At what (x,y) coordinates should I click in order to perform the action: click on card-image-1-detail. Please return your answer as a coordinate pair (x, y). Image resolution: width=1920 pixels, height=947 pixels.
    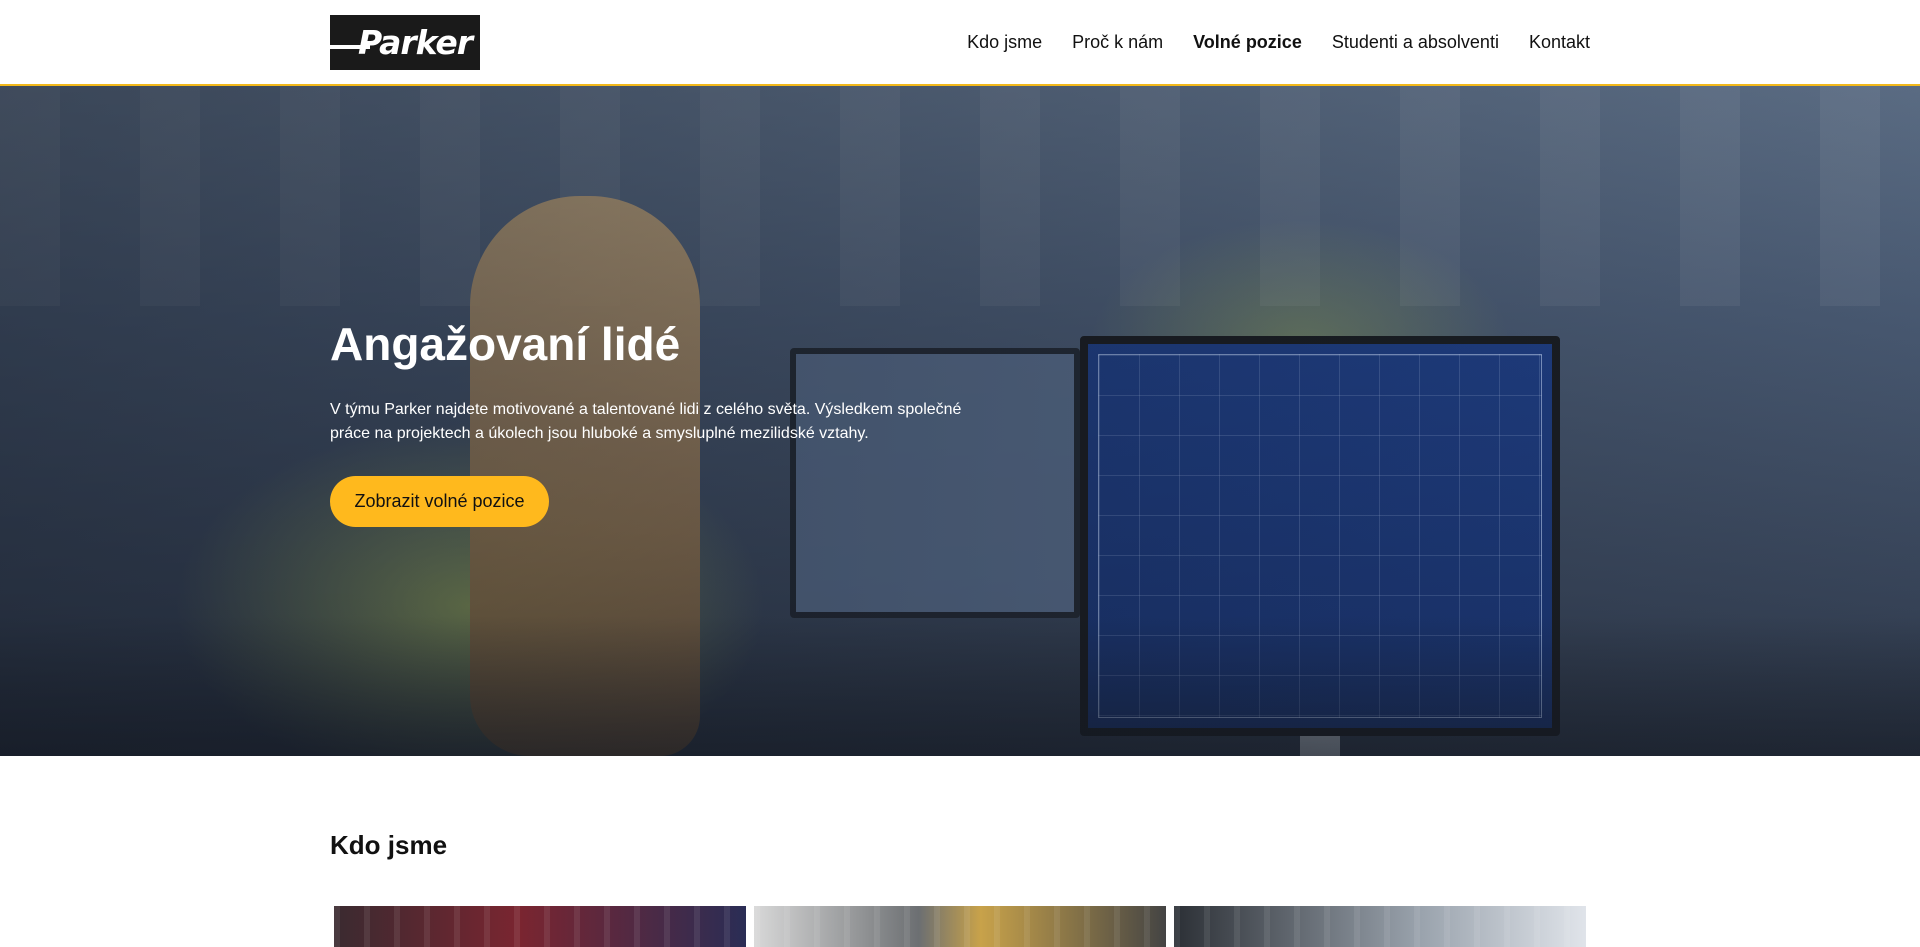
    Looking at the image, I should click on (540, 926).